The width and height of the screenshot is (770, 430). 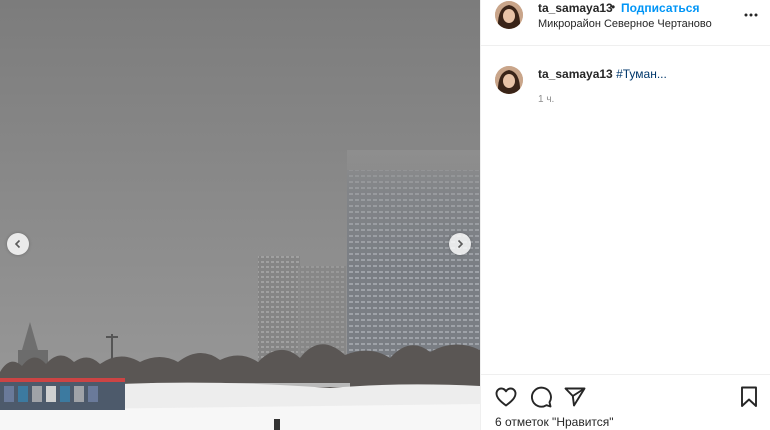 I want to click on paper-plane-icon, so click(x=575, y=397).